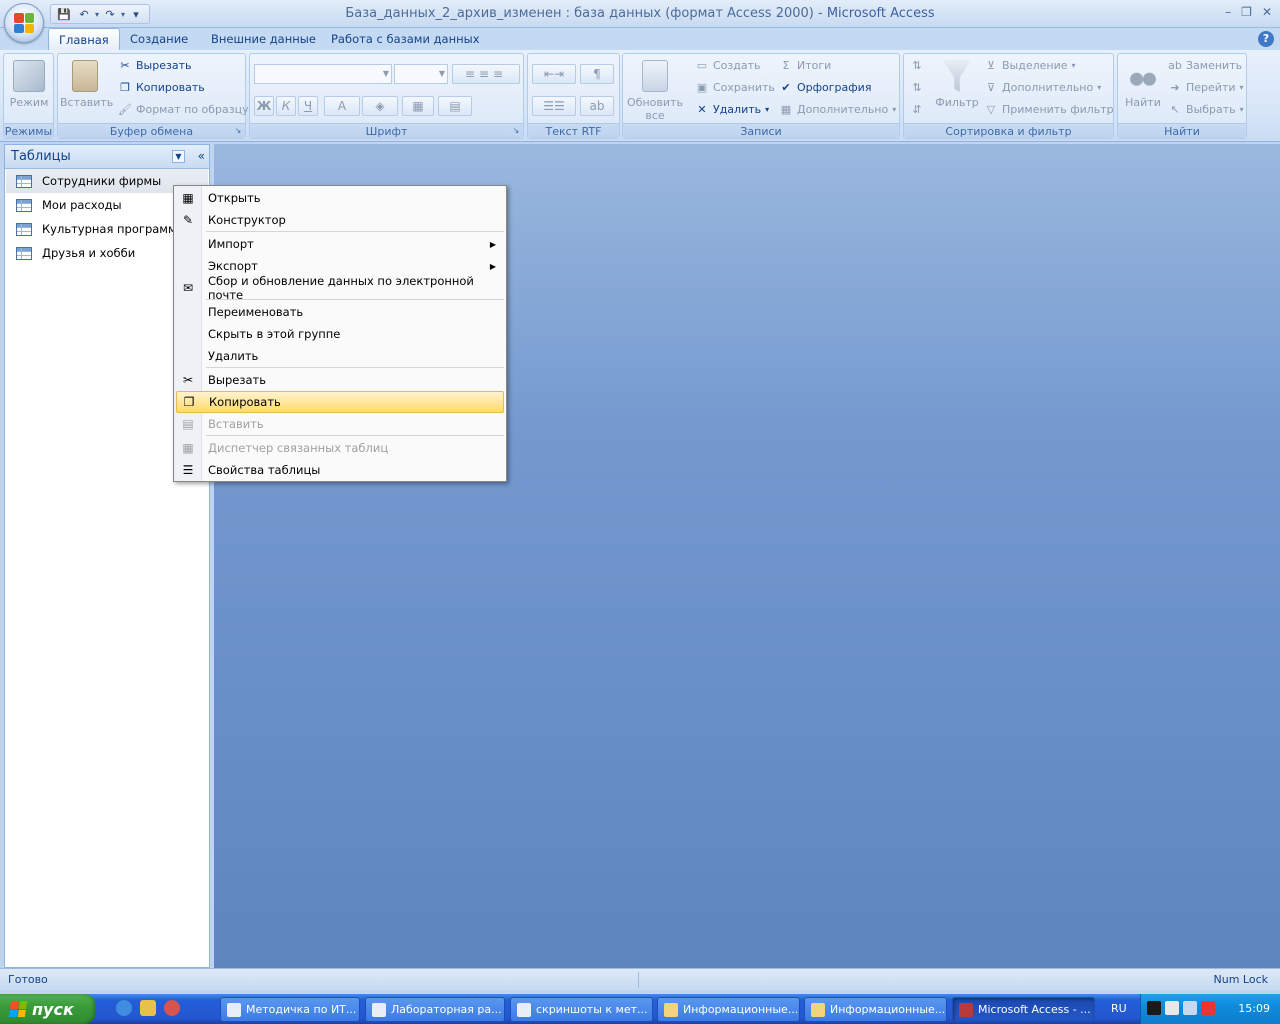  I want to click on totals-button: Σ Итоги, so click(805, 66).